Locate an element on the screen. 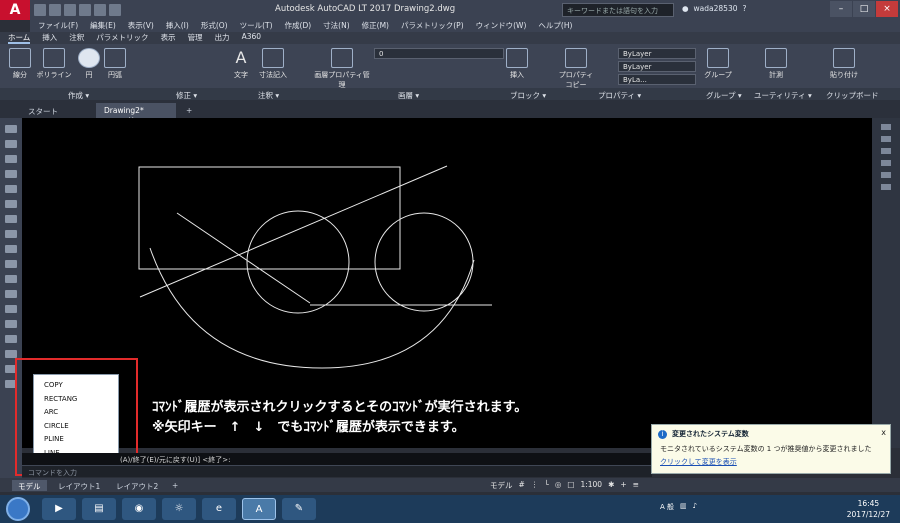 The image size is (900, 523). paint-icon: ✎ is located at coordinates (299, 509).